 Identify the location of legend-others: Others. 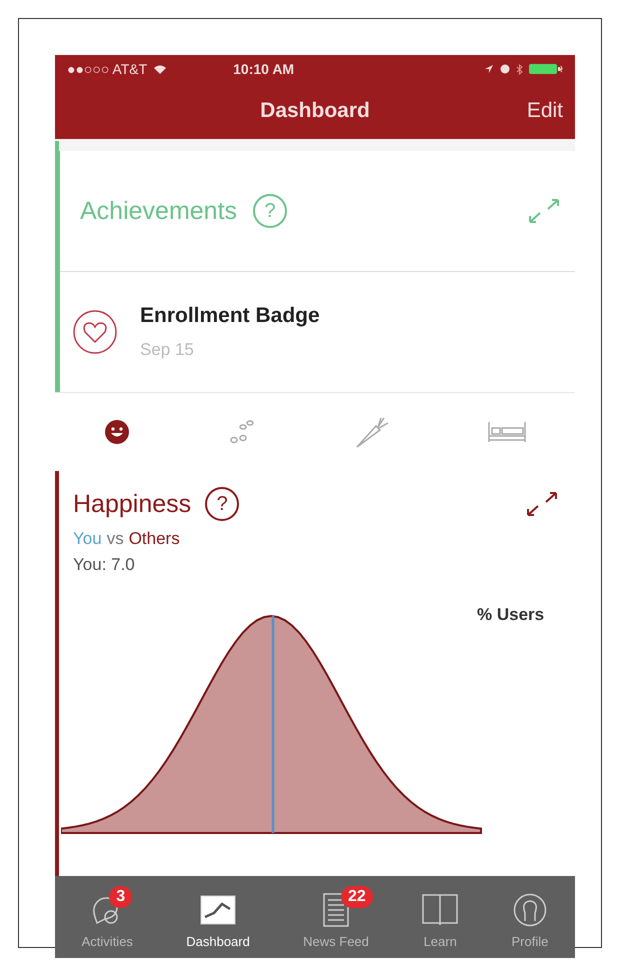
(154, 539).